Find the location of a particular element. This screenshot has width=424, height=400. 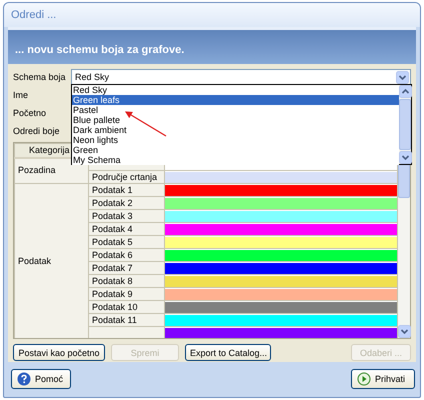

table-cell: Podatak 9 is located at coordinates (126, 294).